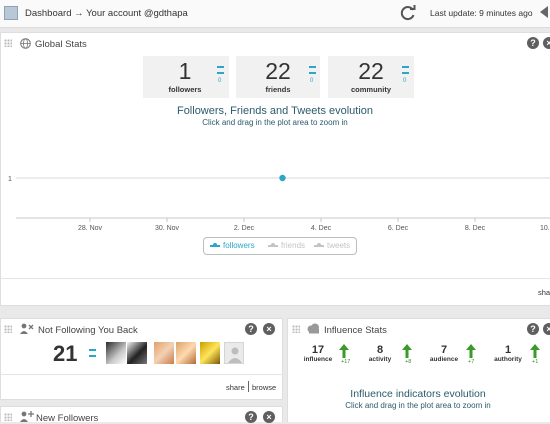 The image size is (550, 424). I want to click on stat-value: 22, so click(278, 71).